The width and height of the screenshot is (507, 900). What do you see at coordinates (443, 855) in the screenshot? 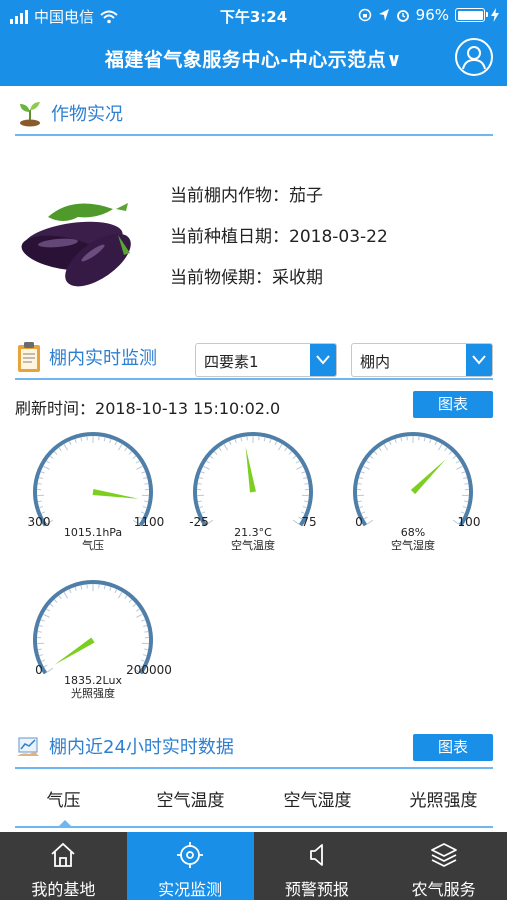
I see `layers-icon` at bounding box center [443, 855].